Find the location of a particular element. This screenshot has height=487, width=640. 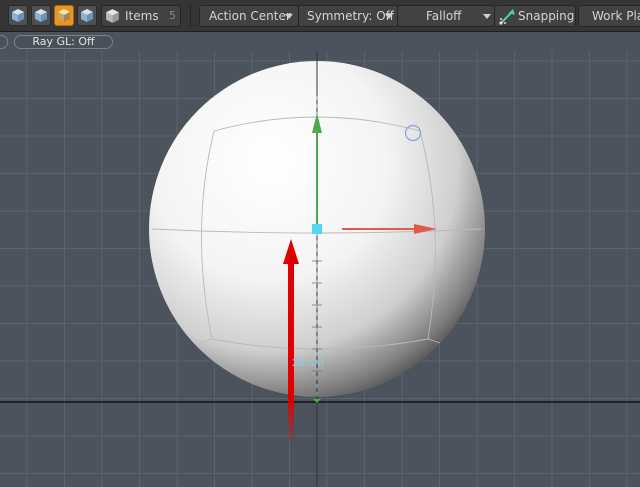

z-axis-handle is located at coordinates (291, 351).